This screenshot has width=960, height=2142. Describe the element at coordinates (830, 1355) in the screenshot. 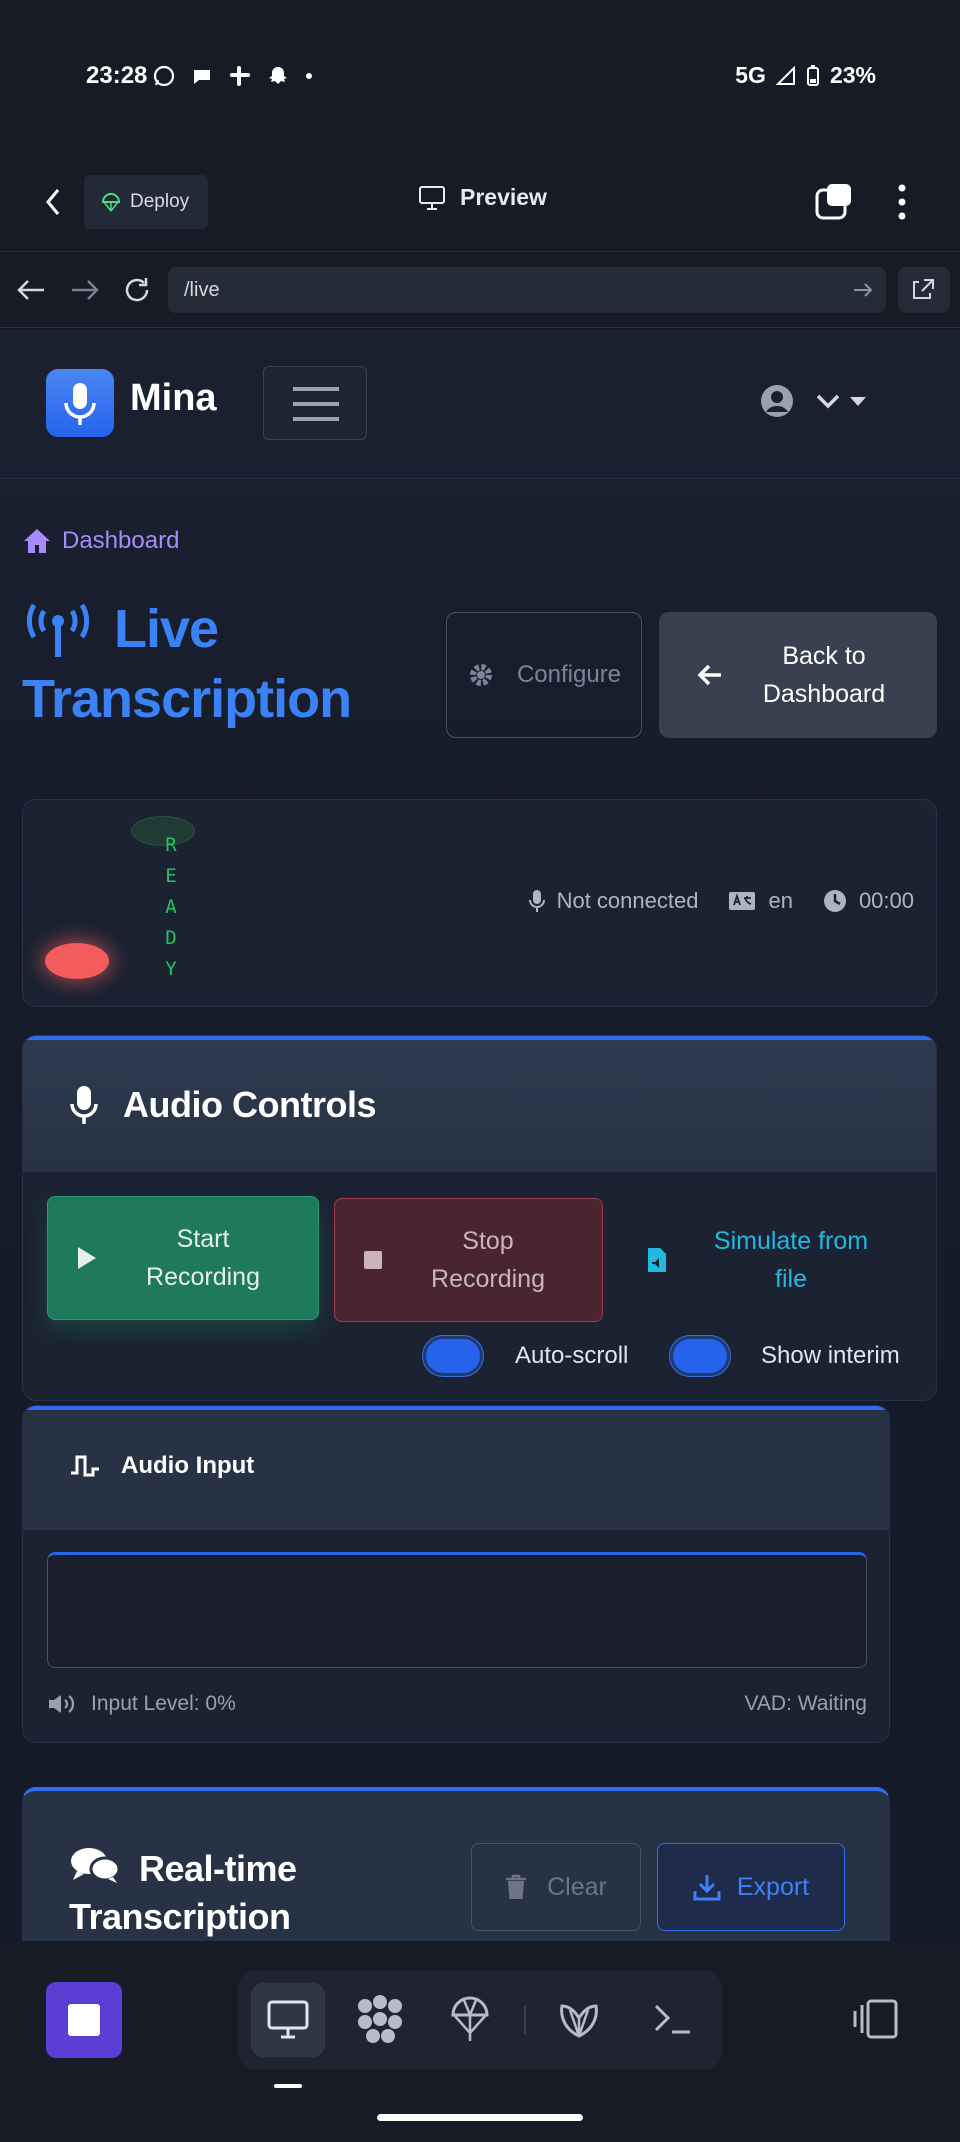

I see `show-interim-label: Show interim` at that location.